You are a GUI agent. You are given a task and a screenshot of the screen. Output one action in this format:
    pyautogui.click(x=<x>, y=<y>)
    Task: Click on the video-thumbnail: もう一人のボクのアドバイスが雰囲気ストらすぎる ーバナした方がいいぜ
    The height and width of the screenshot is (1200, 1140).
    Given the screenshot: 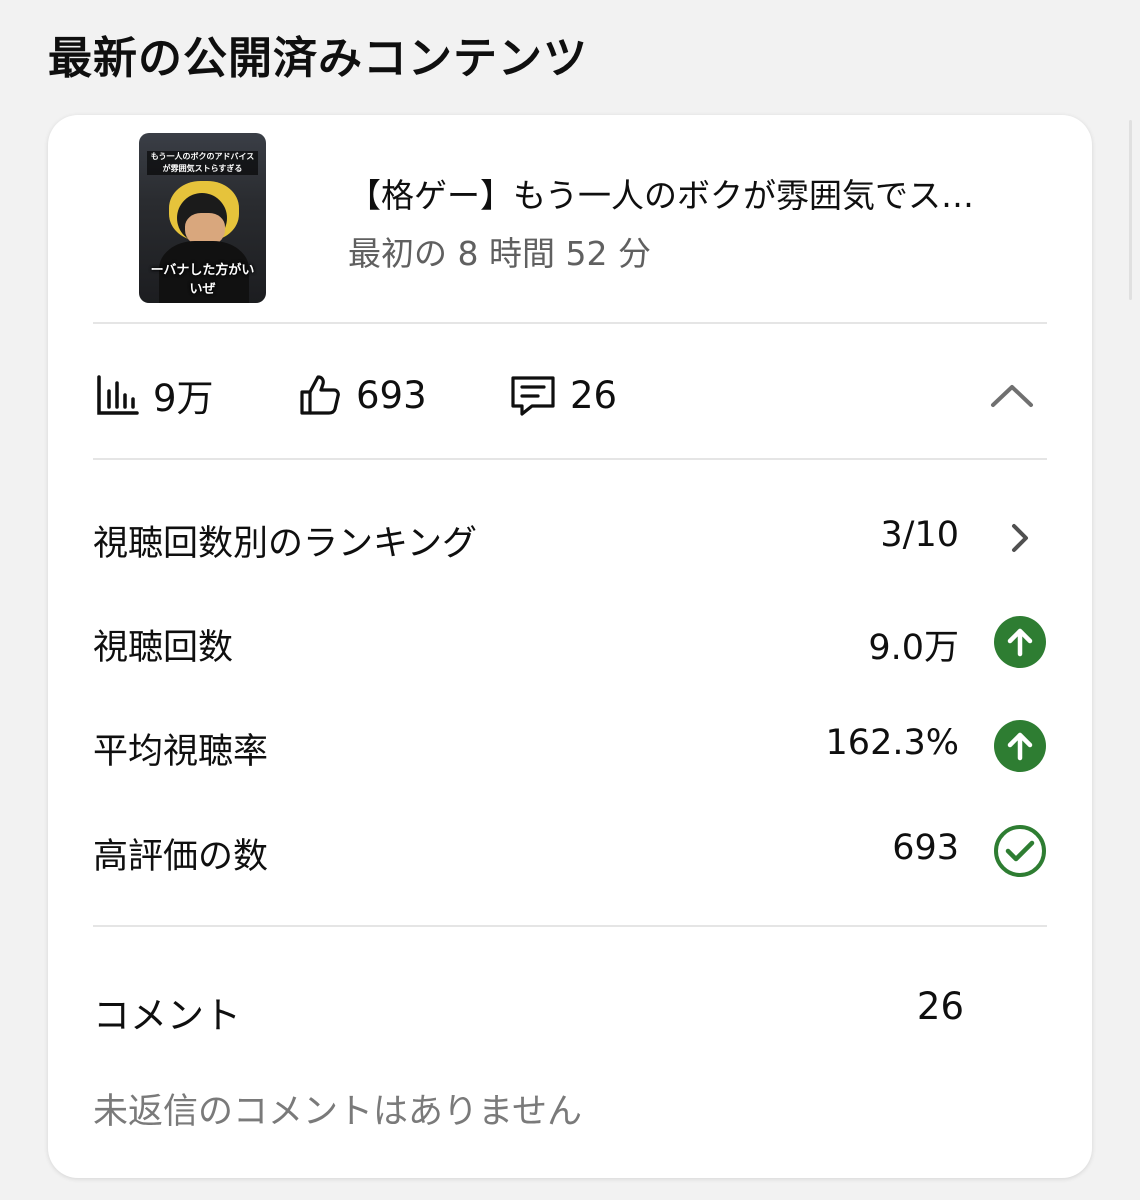 What is the action you would take?
    pyautogui.click(x=202, y=218)
    